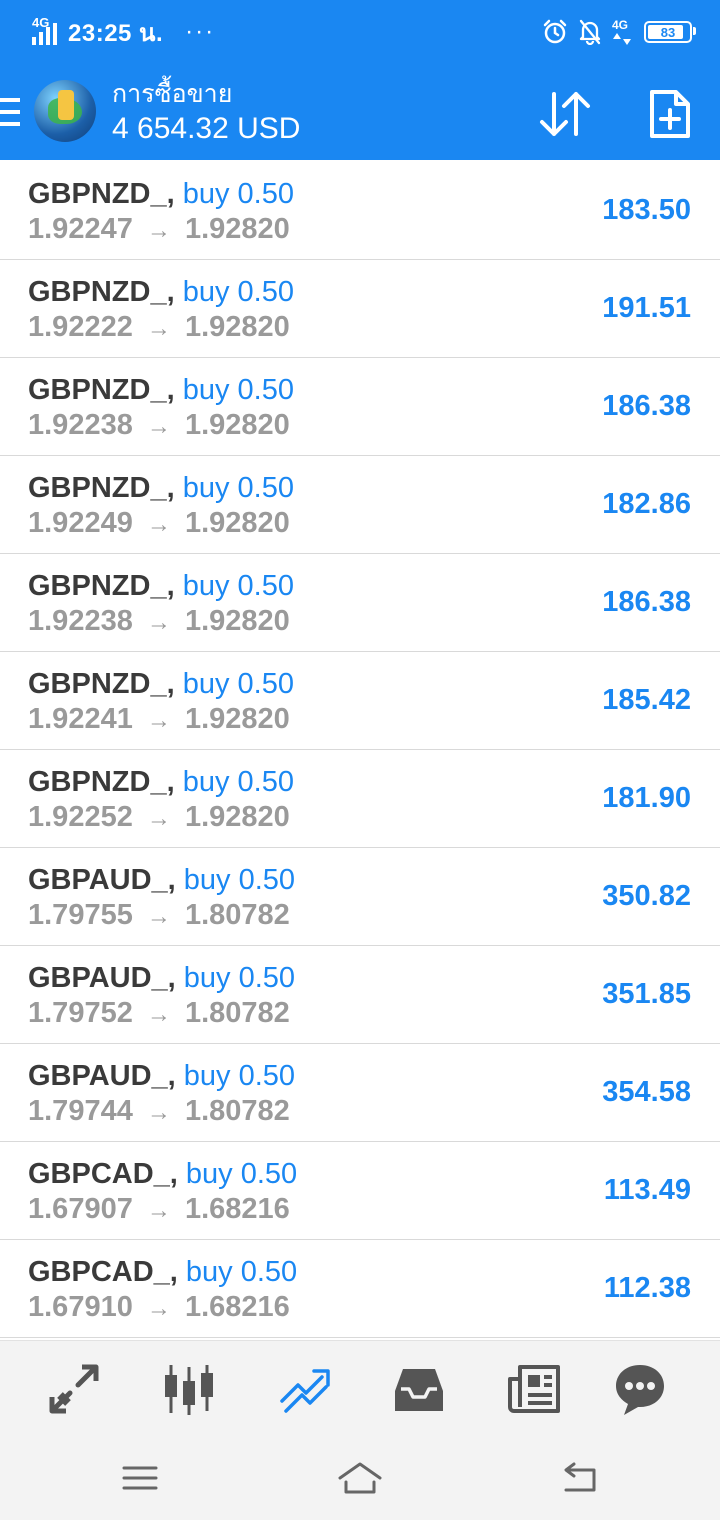 The height and width of the screenshot is (1520, 720). I want to click on position-profit: 185.42, so click(646, 700).